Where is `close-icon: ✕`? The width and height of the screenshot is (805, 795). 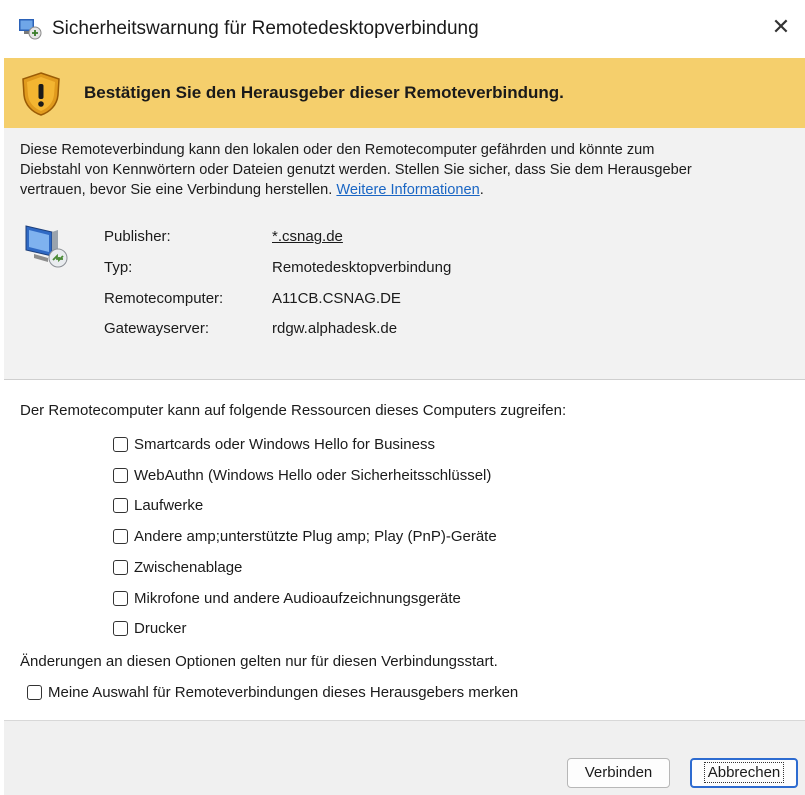
close-icon: ✕ is located at coordinates (781, 27).